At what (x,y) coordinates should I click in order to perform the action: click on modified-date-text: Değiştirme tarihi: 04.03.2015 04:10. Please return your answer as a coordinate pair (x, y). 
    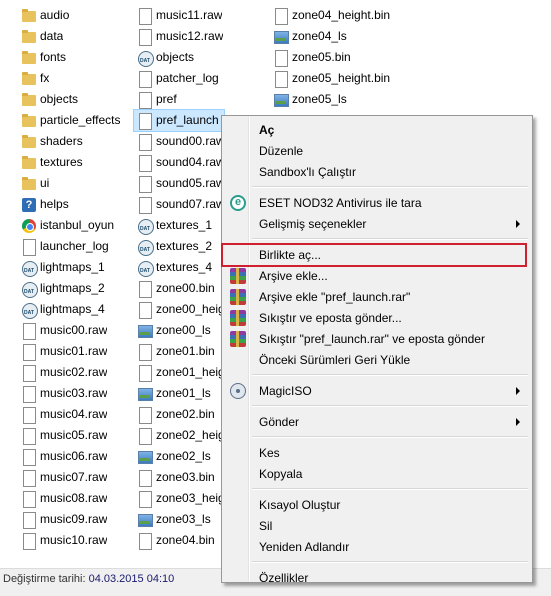
    Looking at the image, I should click on (88, 579).